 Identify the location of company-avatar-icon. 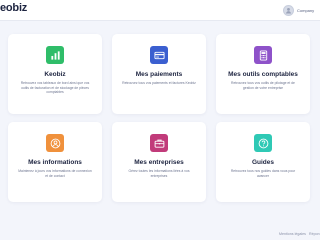
(288, 10).